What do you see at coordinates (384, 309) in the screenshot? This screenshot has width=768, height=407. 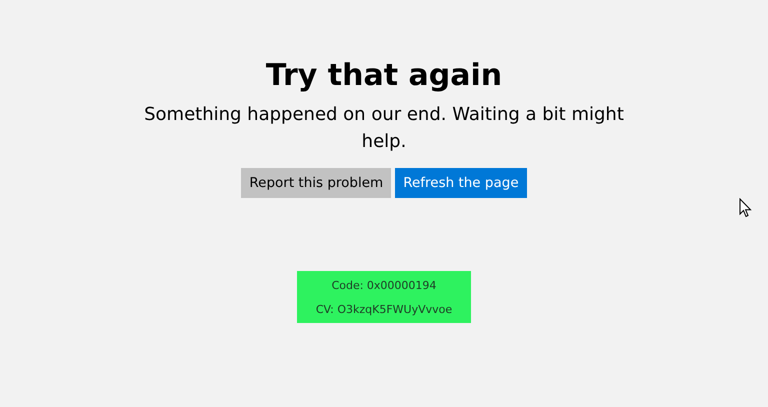 I see `correlation-vector: CV: O3kzqK5FWUyVvvoe` at bounding box center [384, 309].